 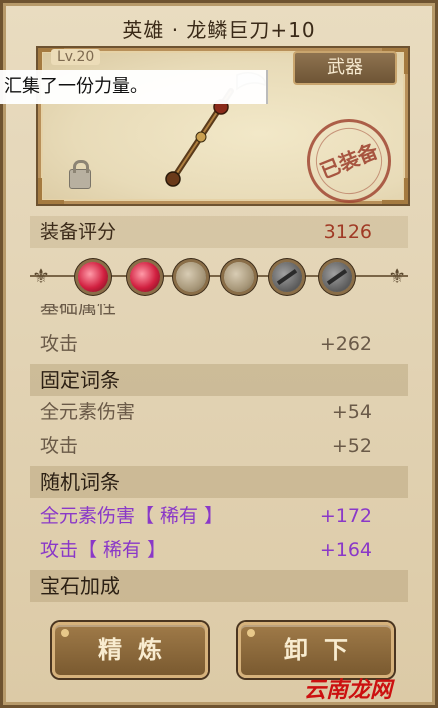 What do you see at coordinates (219, 586) in the screenshot?
I see `section-header-gems: 宝石加成` at bounding box center [219, 586].